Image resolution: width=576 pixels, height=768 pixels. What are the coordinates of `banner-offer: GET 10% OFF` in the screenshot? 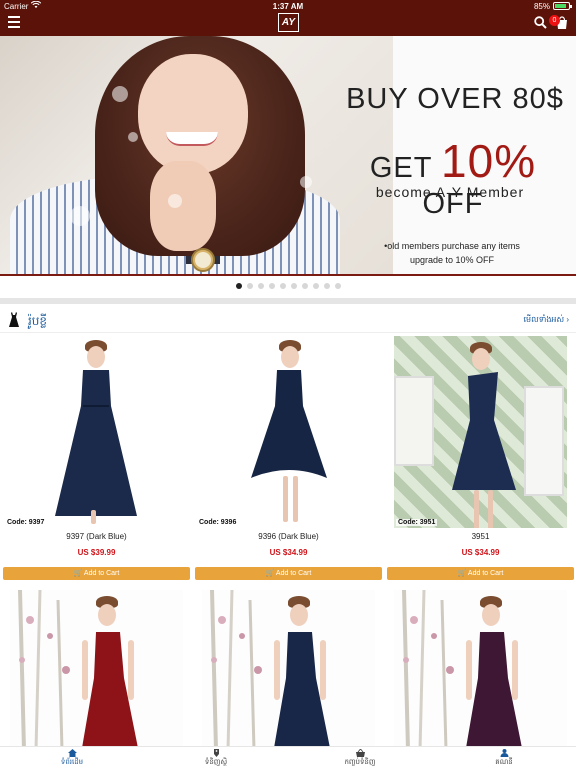 It's located at (453, 177).